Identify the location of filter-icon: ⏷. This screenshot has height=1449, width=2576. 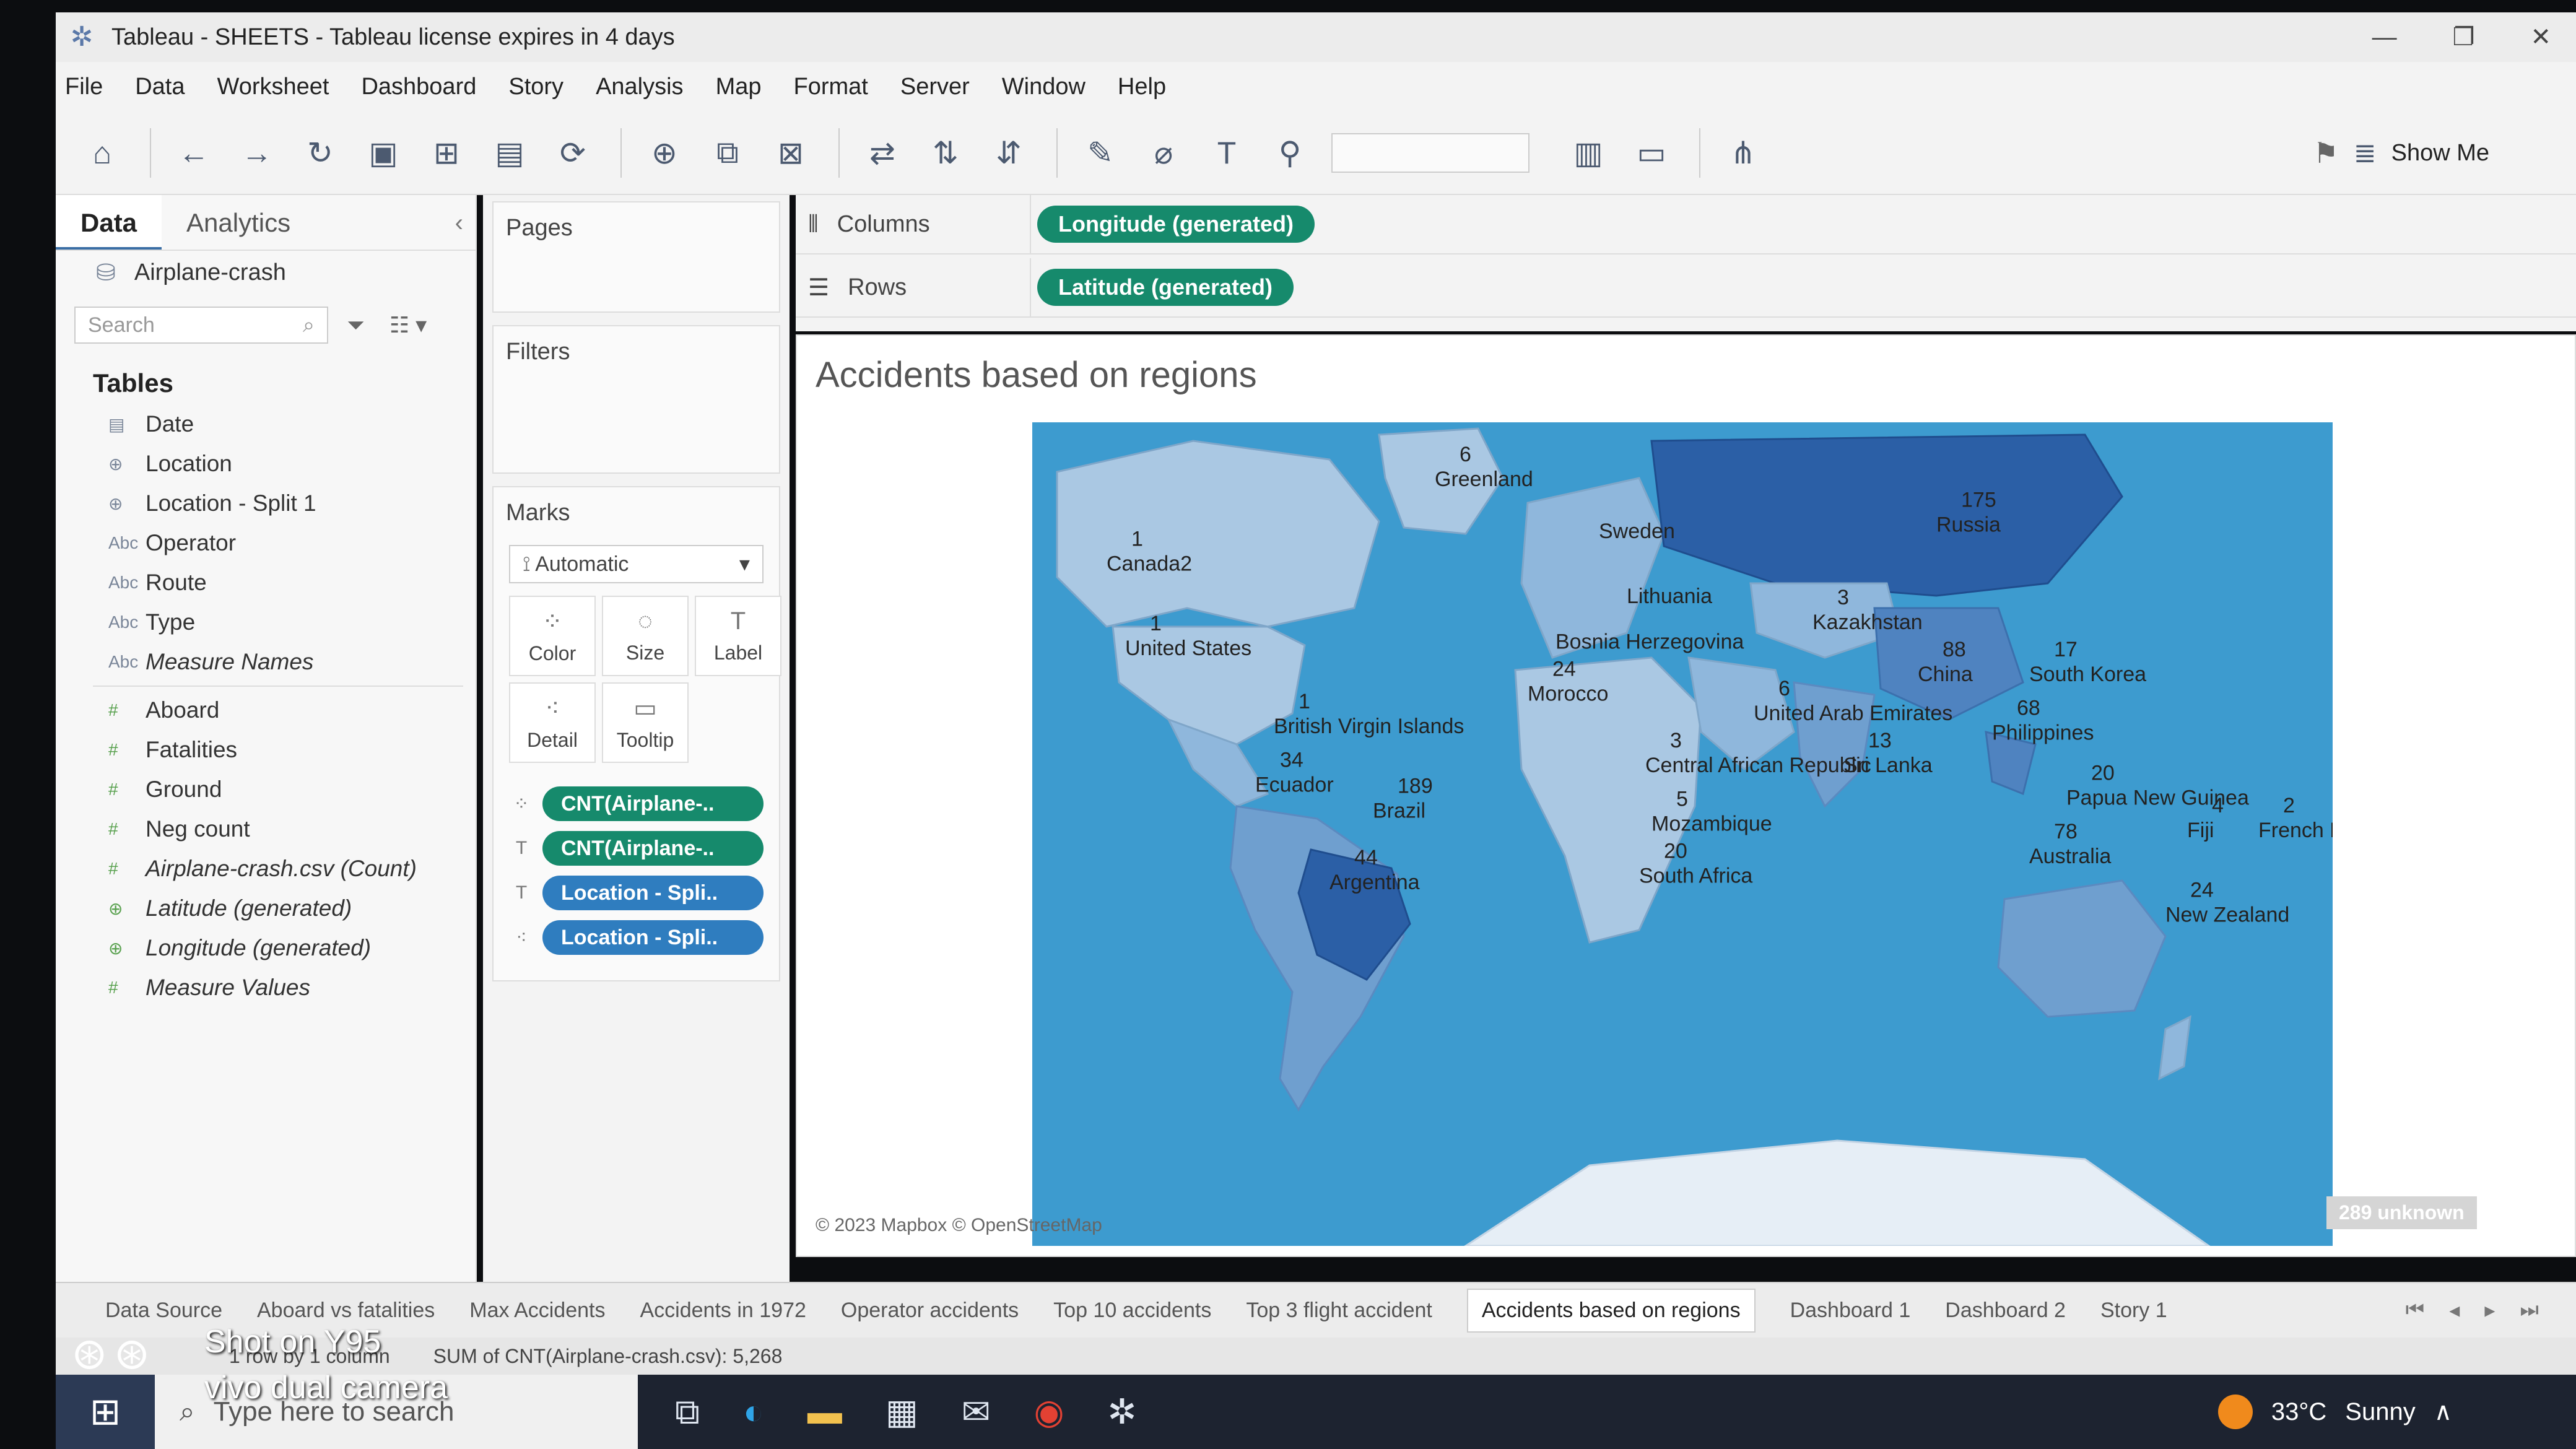
(356, 325).